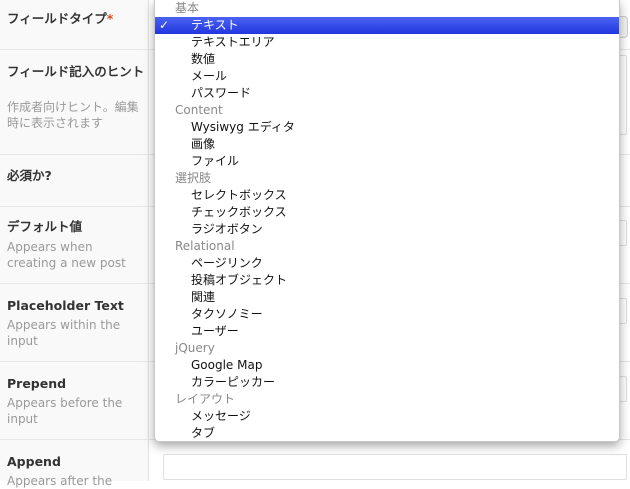 This screenshot has height=489, width=630. What do you see at coordinates (199, 110) in the screenshot?
I see `dropdown-group-label: Content` at bounding box center [199, 110].